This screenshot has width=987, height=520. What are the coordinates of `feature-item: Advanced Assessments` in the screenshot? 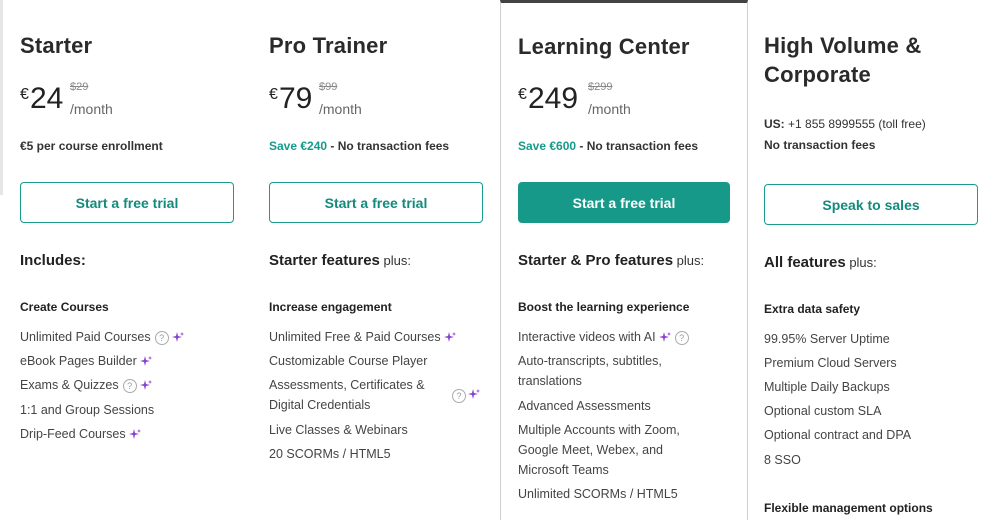 It's located at (584, 406).